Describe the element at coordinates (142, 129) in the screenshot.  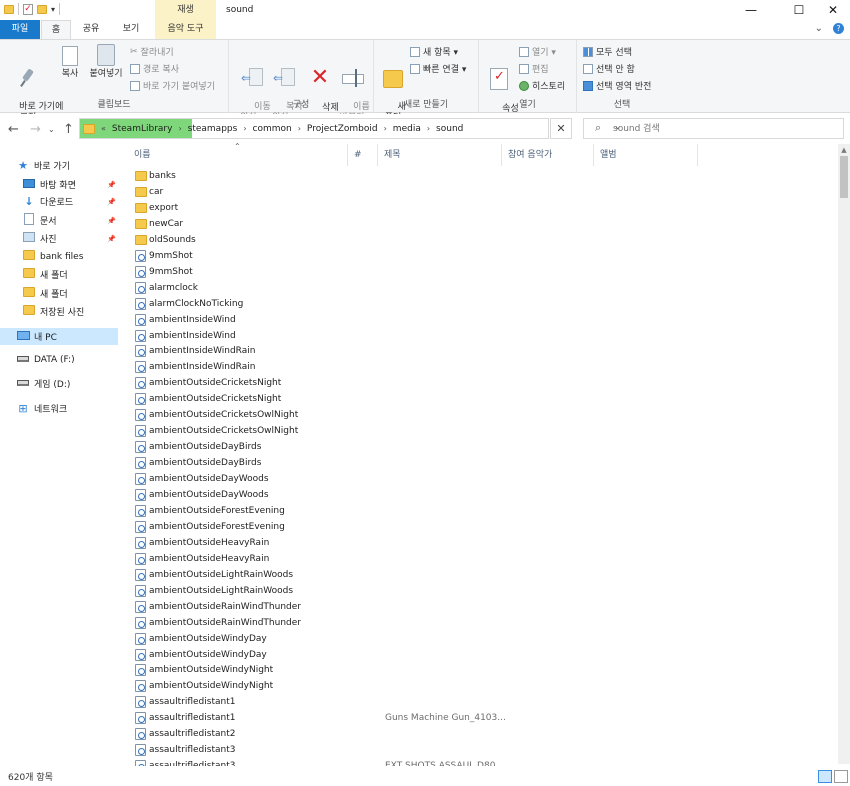
I see `breadcrumb-item: SteamLibrary` at that location.